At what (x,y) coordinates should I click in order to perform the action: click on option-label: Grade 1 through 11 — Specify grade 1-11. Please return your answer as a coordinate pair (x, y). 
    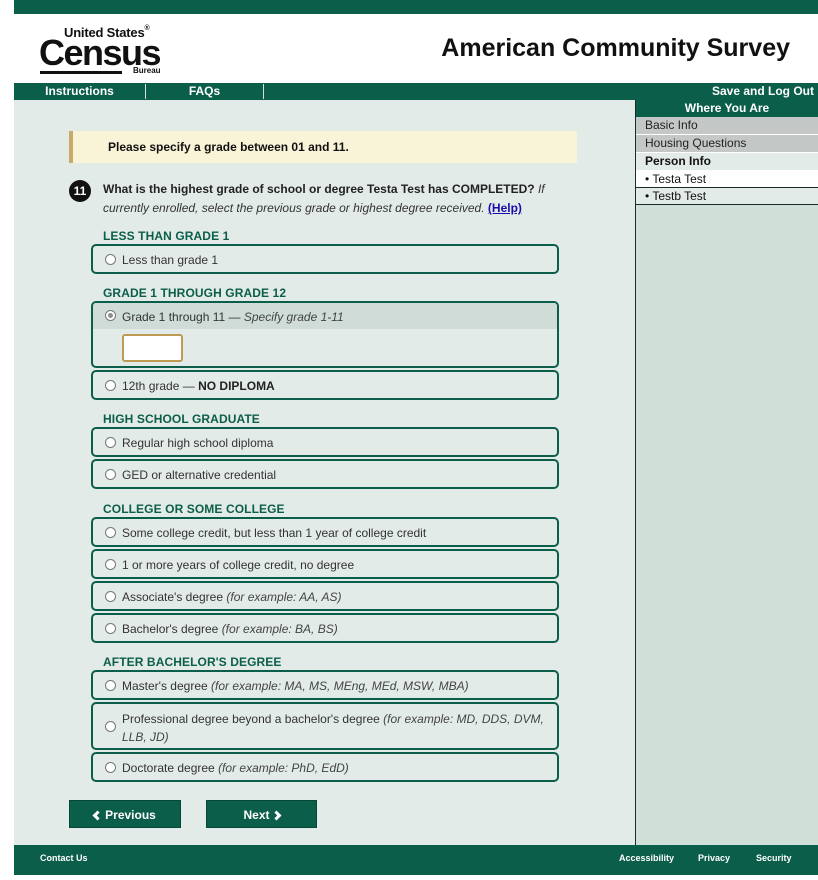
    Looking at the image, I should click on (233, 317).